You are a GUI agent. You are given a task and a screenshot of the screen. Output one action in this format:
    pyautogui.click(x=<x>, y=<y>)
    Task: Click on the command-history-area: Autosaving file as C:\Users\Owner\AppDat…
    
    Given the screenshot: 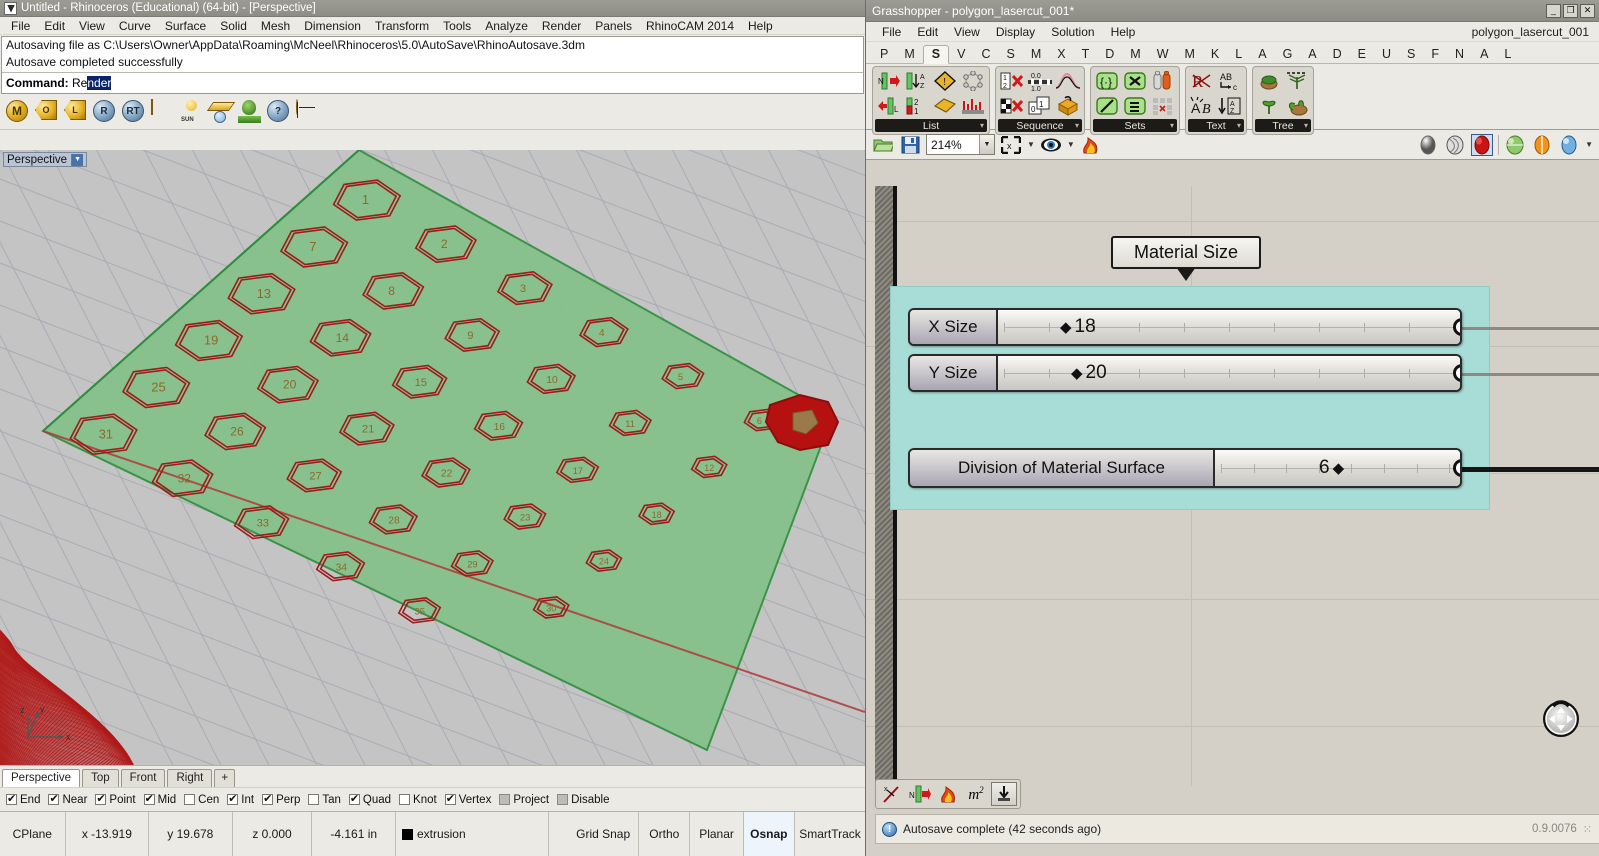 What is the action you would take?
    pyautogui.click(x=432, y=65)
    